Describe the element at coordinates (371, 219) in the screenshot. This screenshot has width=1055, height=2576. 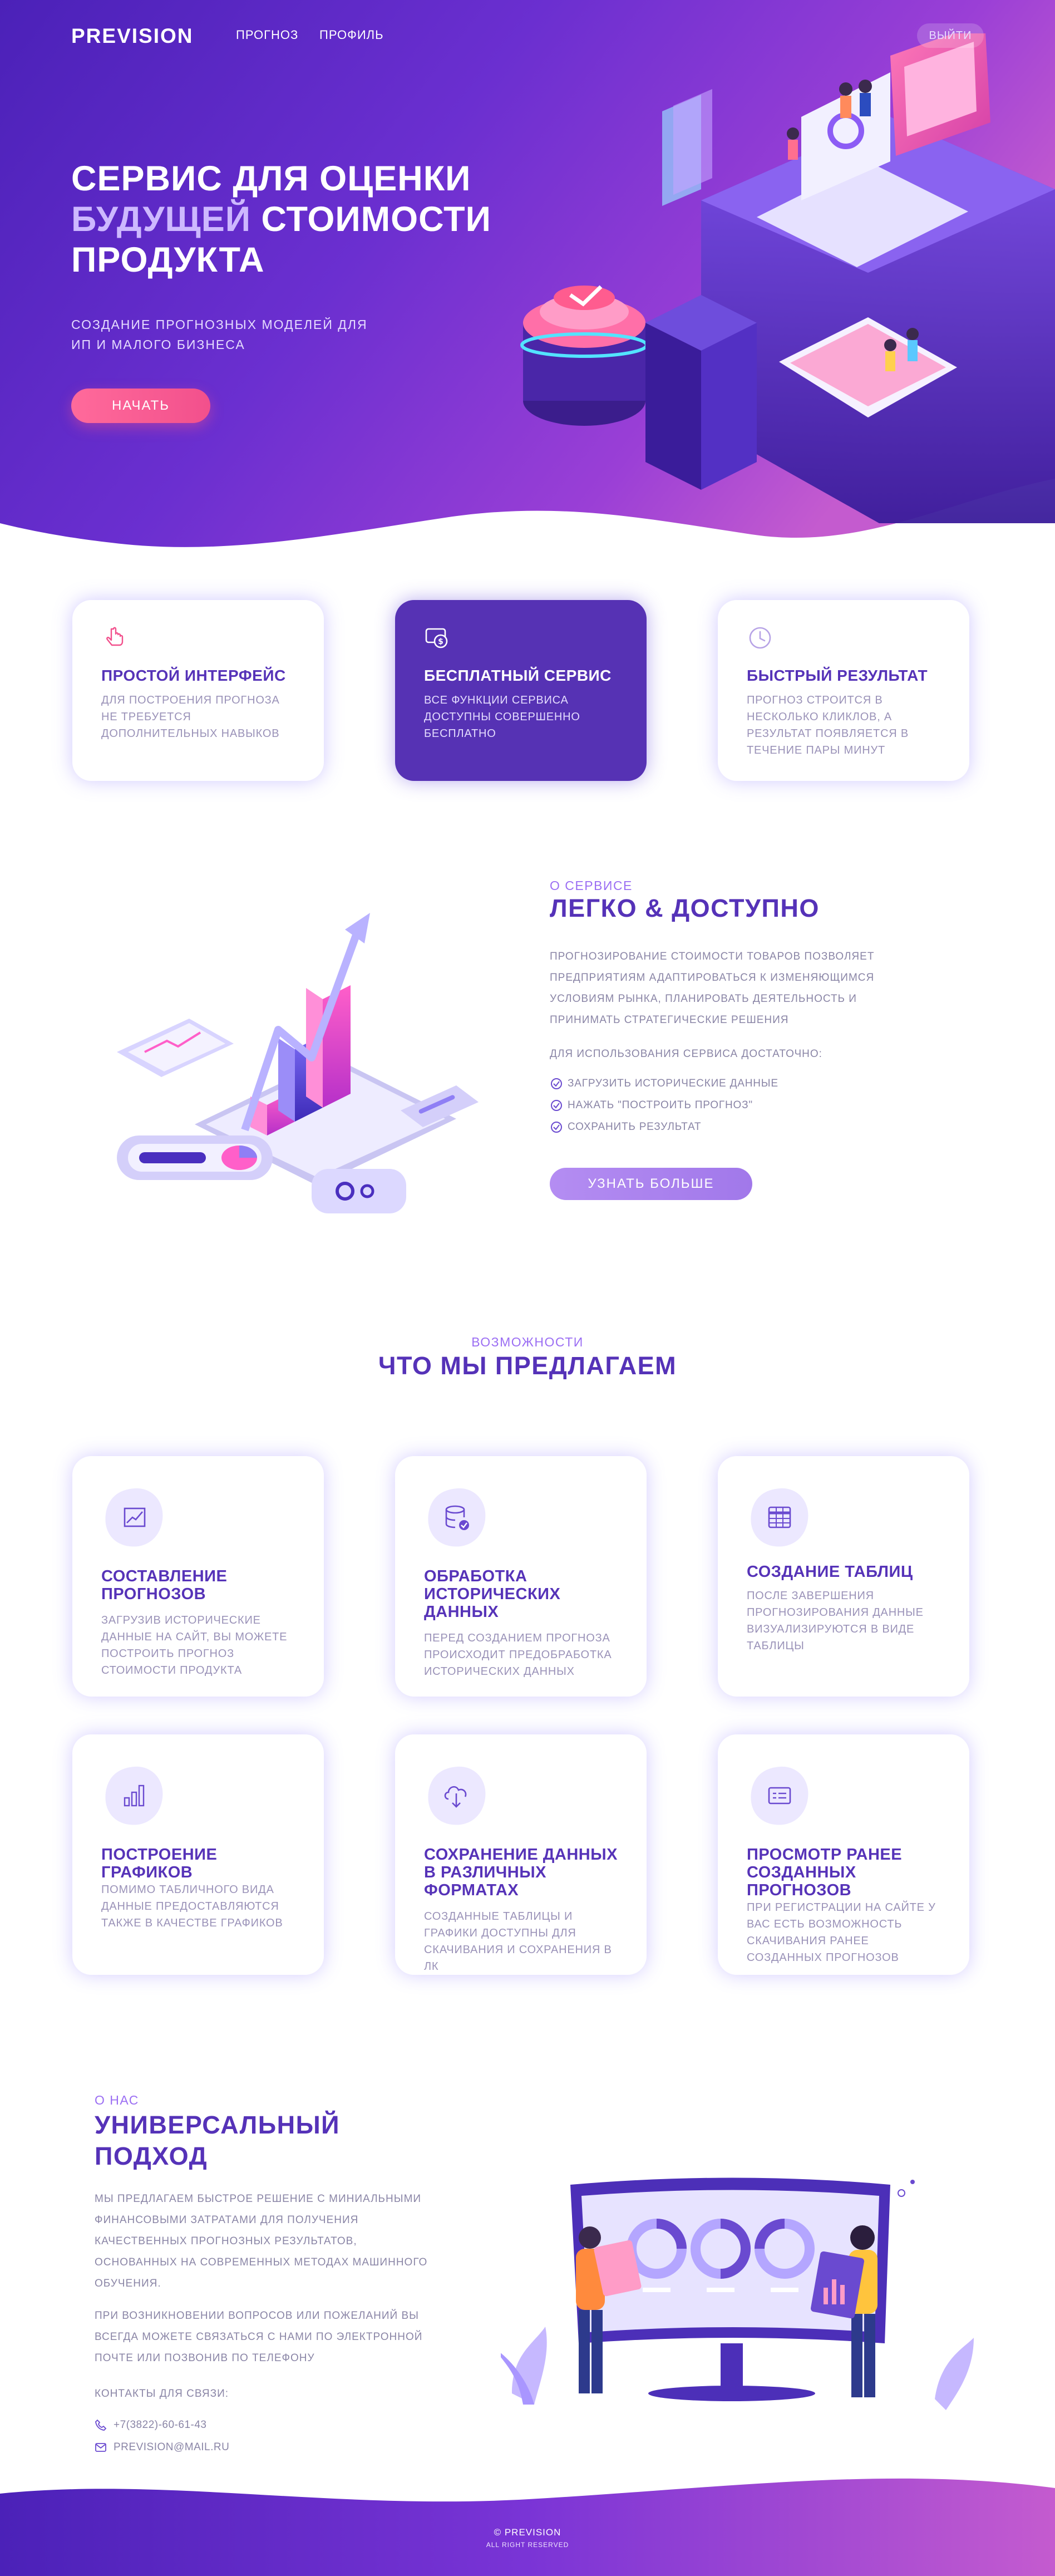
I see `hero-title-line2: СТОИМОСТИ` at that location.